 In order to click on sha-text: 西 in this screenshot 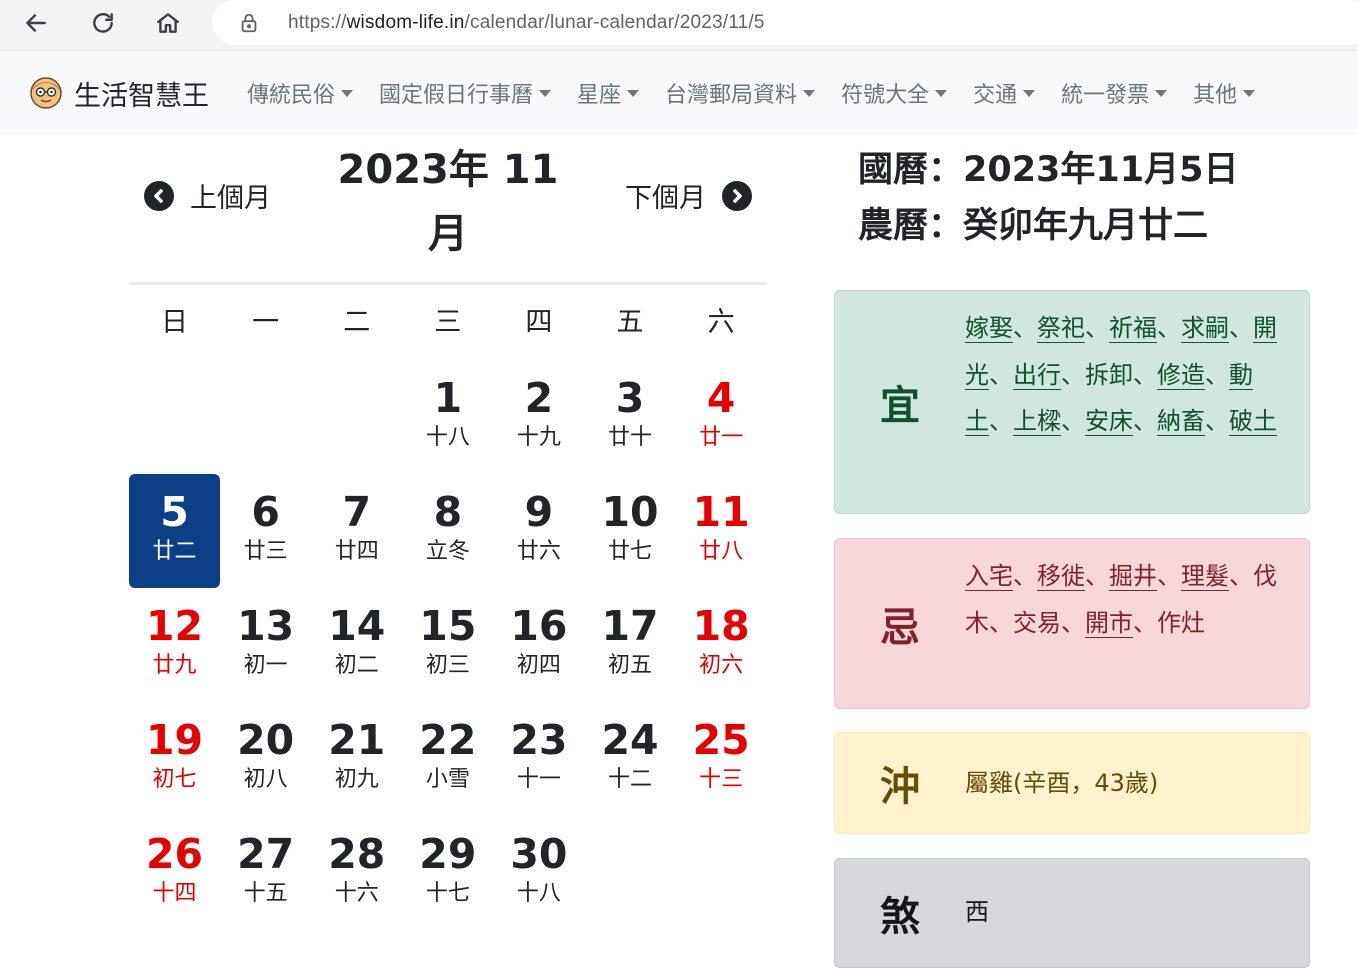, I will do `click(977, 912)`.